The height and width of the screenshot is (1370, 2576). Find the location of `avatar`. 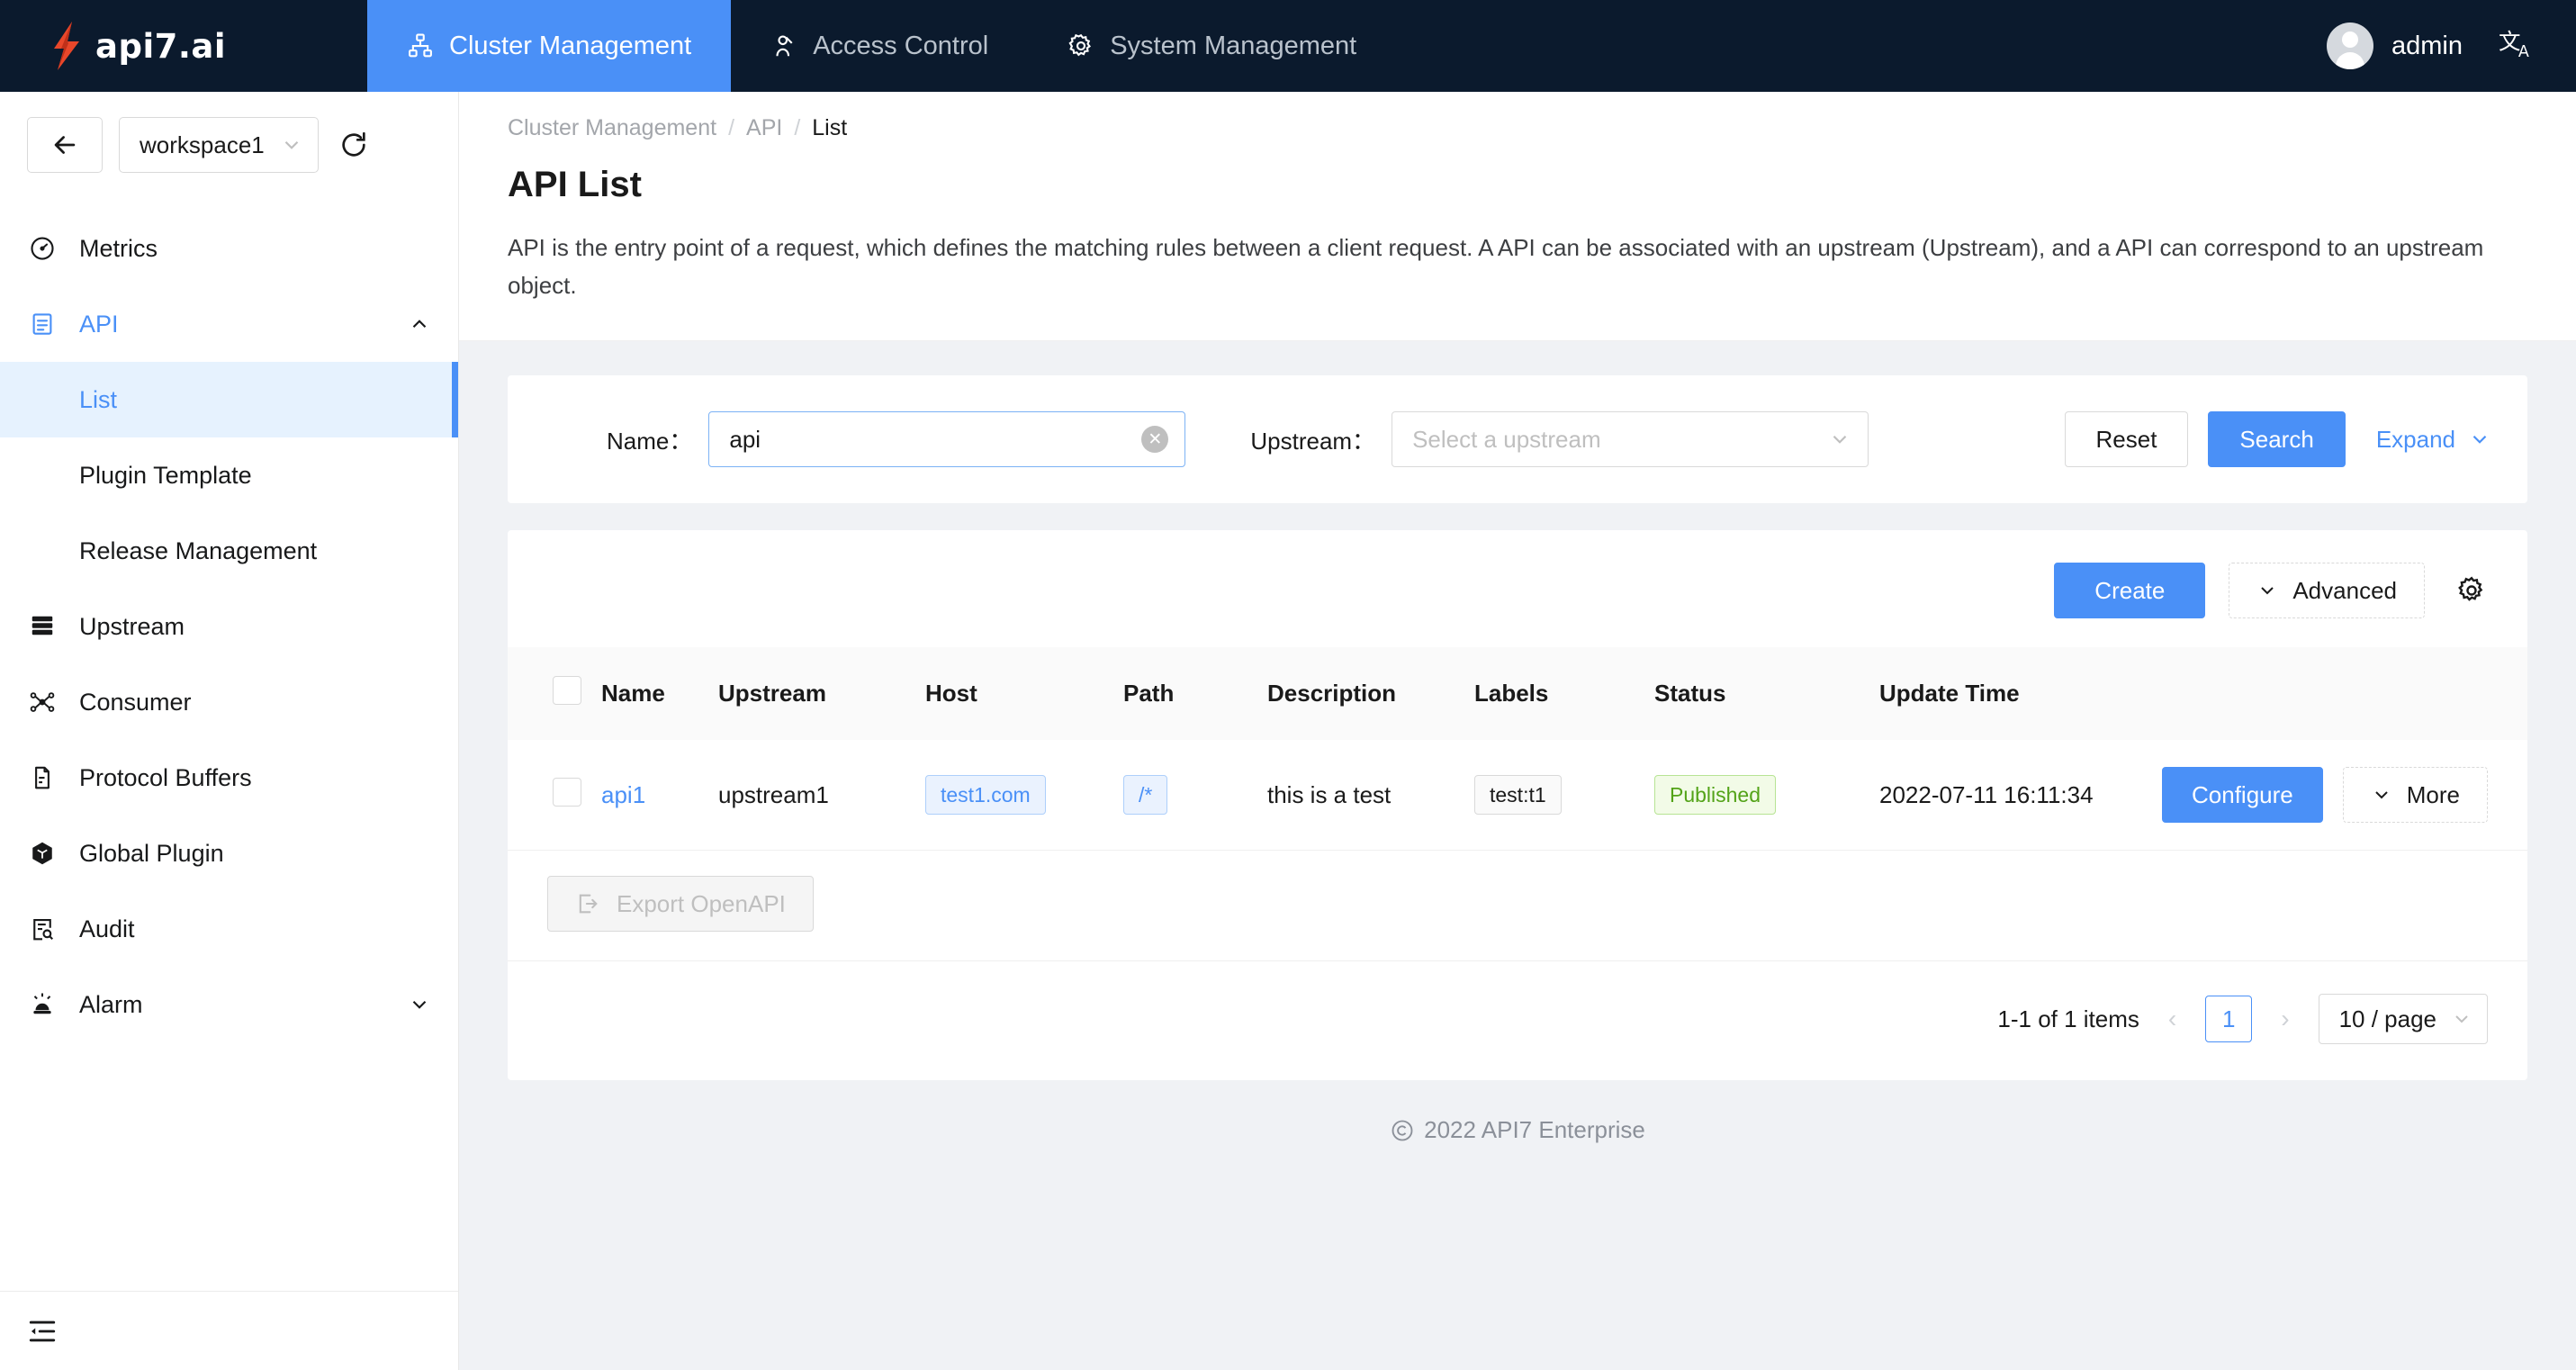

avatar is located at coordinates (2350, 46).